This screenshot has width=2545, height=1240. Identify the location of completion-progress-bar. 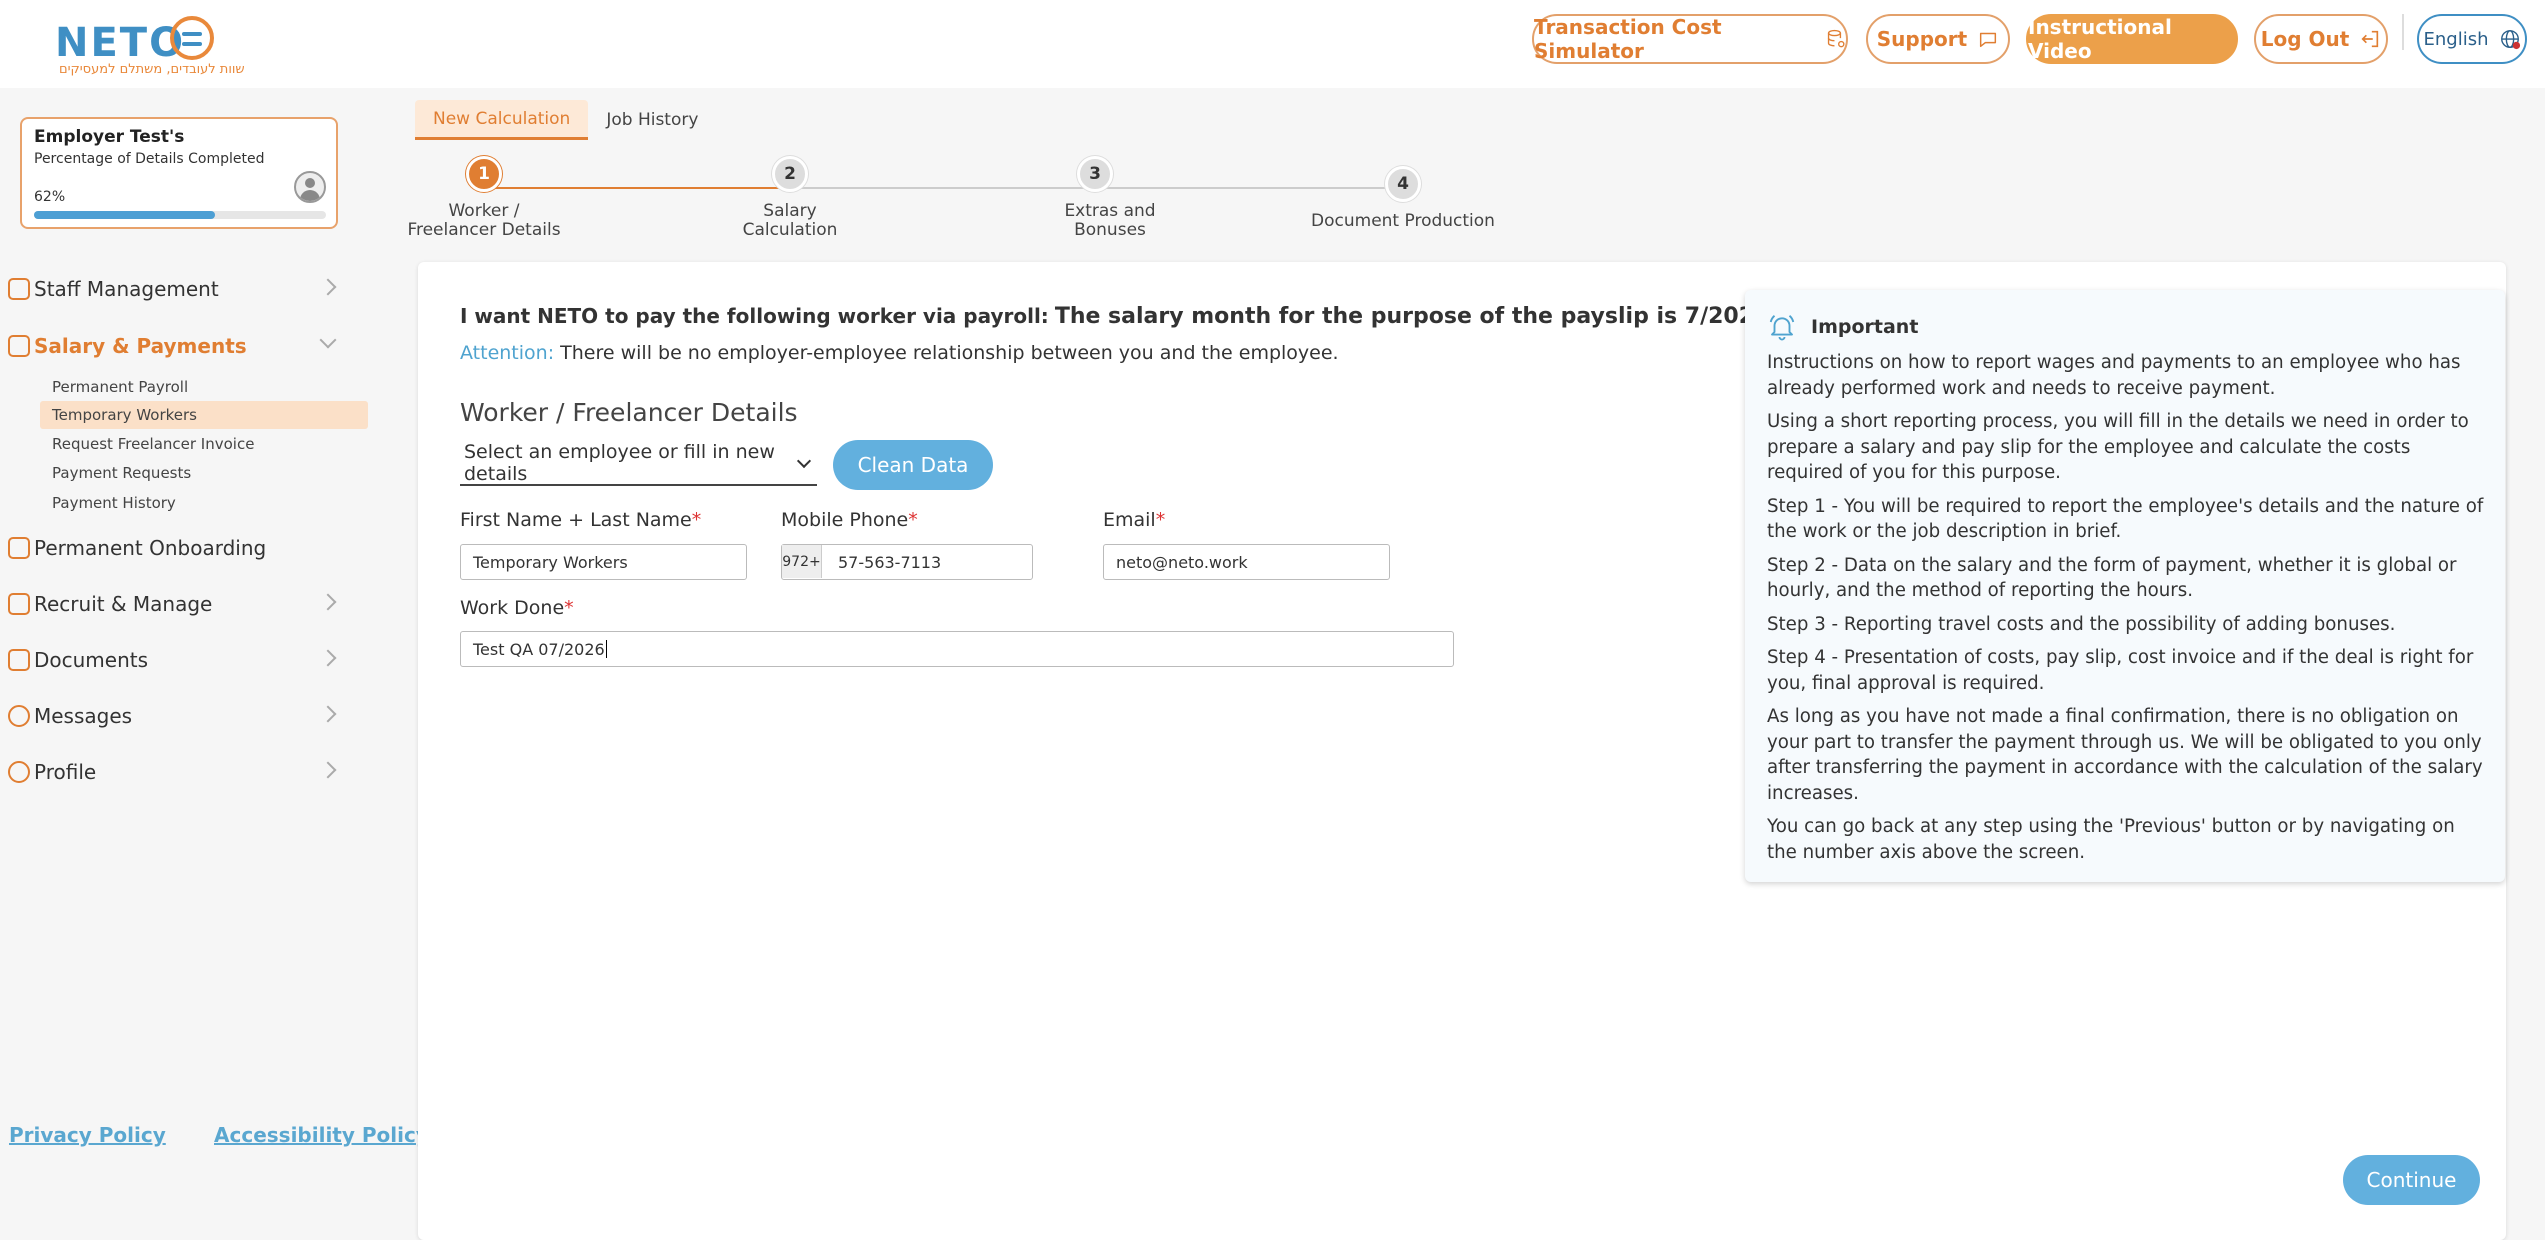
(180, 215).